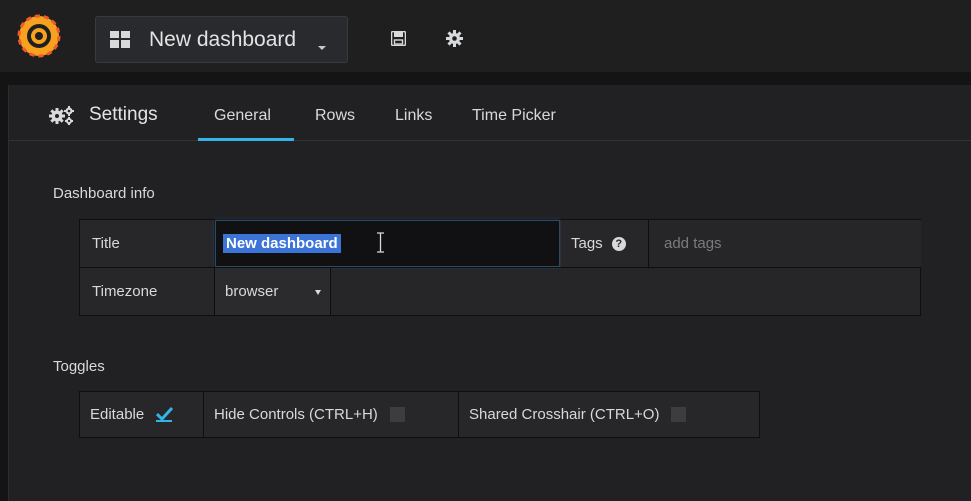 The height and width of the screenshot is (501, 971). Describe the element at coordinates (454, 38) in the screenshot. I see `gear-icon` at that location.